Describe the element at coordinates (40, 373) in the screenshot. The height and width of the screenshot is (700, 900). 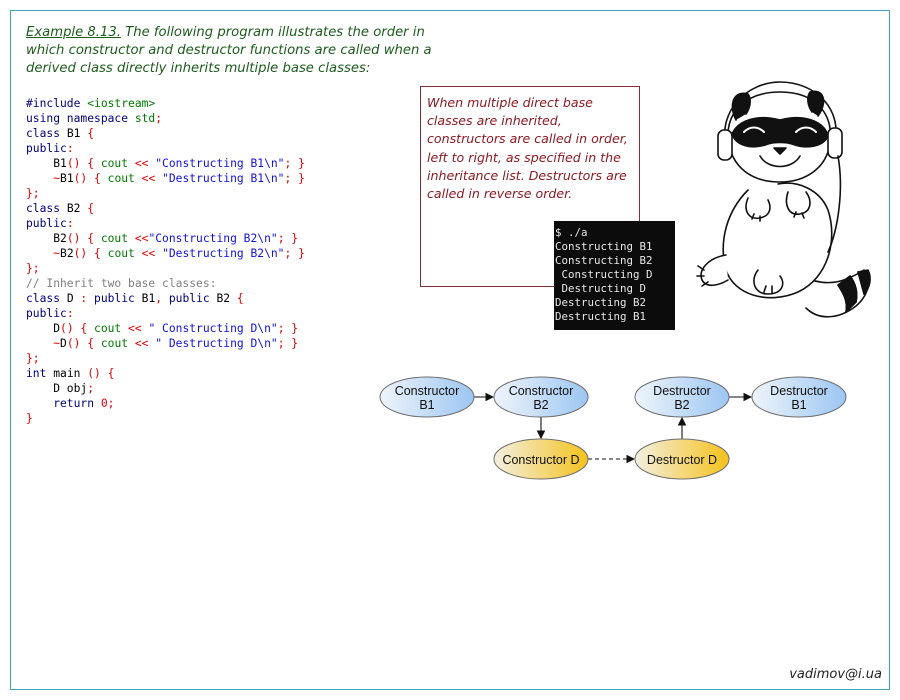
I see `code-token: int` at that location.